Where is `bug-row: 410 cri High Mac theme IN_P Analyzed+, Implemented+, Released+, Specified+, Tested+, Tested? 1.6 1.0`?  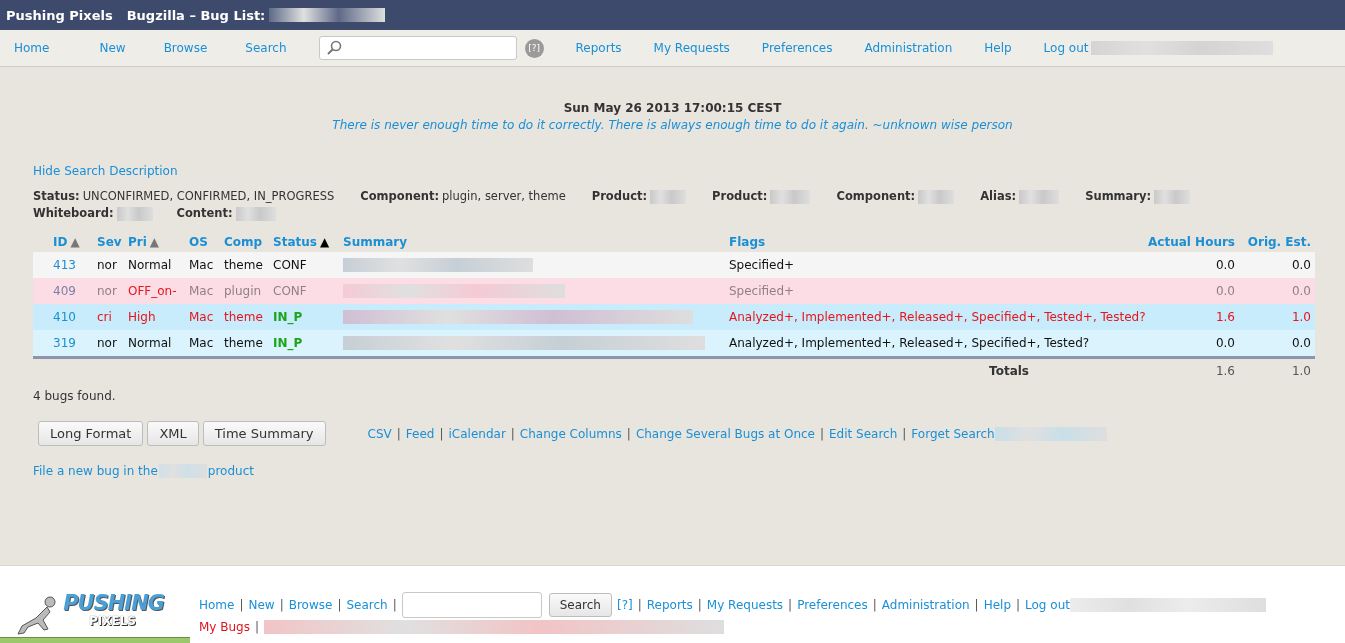
bug-row: 410 cri High Mac theme IN_P Analyzed+, Implemented+, Released+, Specified+, Tested+, Tested? 1.6 1.0 is located at coordinates (674, 317).